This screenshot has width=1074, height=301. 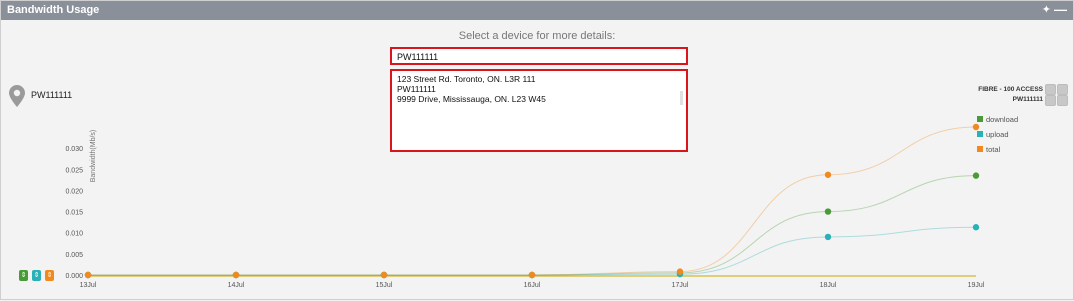 I want to click on widget-title: Bandwidth Usage, so click(x=53, y=10).